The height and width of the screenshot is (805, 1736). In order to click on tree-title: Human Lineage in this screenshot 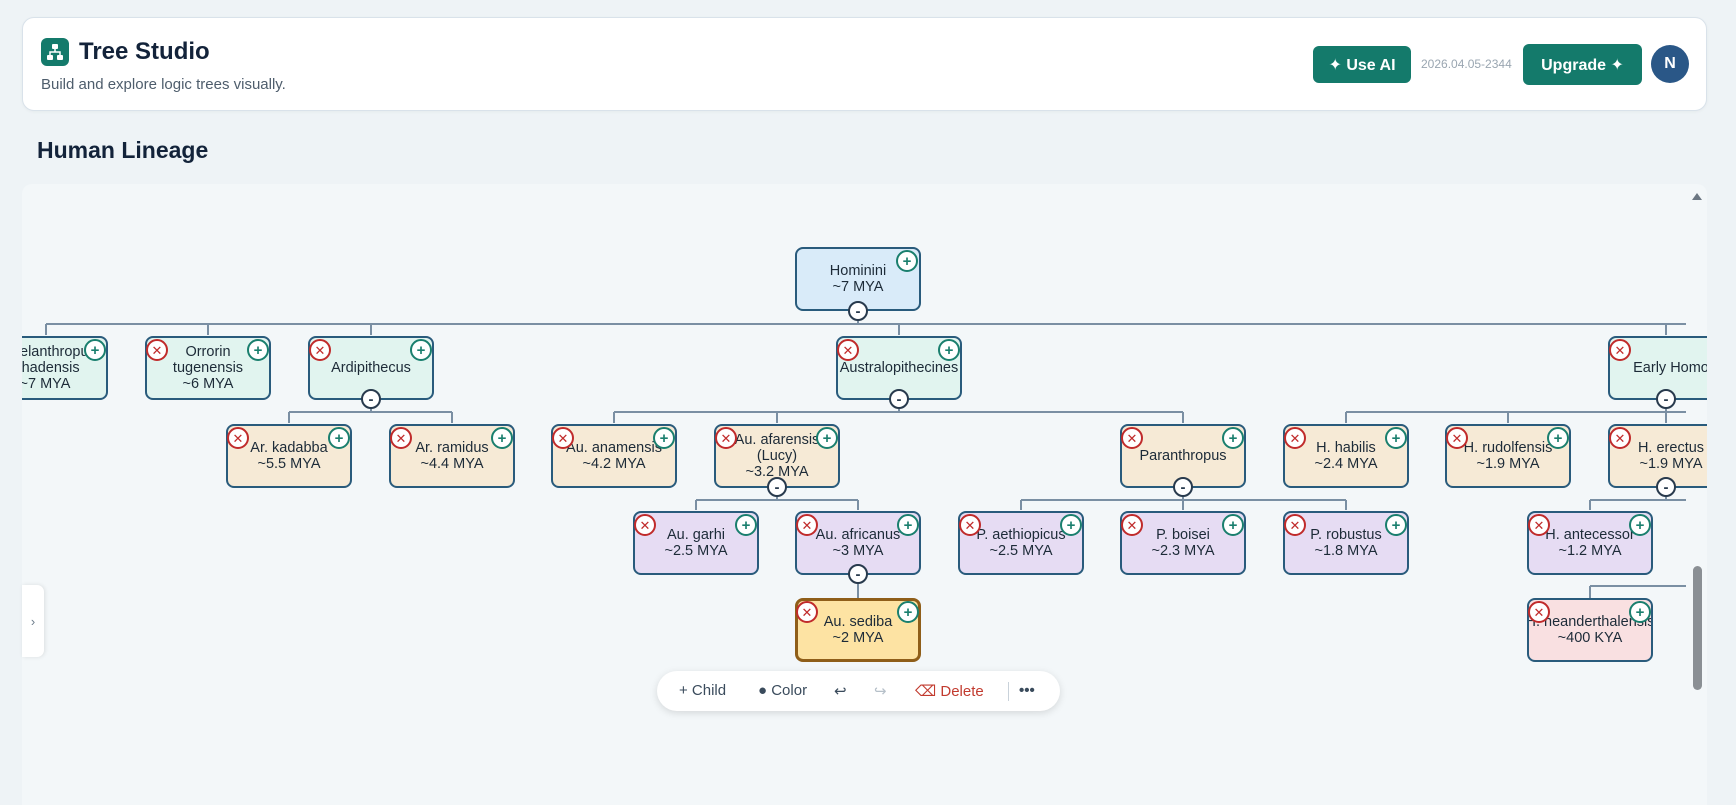, I will do `click(123, 150)`.